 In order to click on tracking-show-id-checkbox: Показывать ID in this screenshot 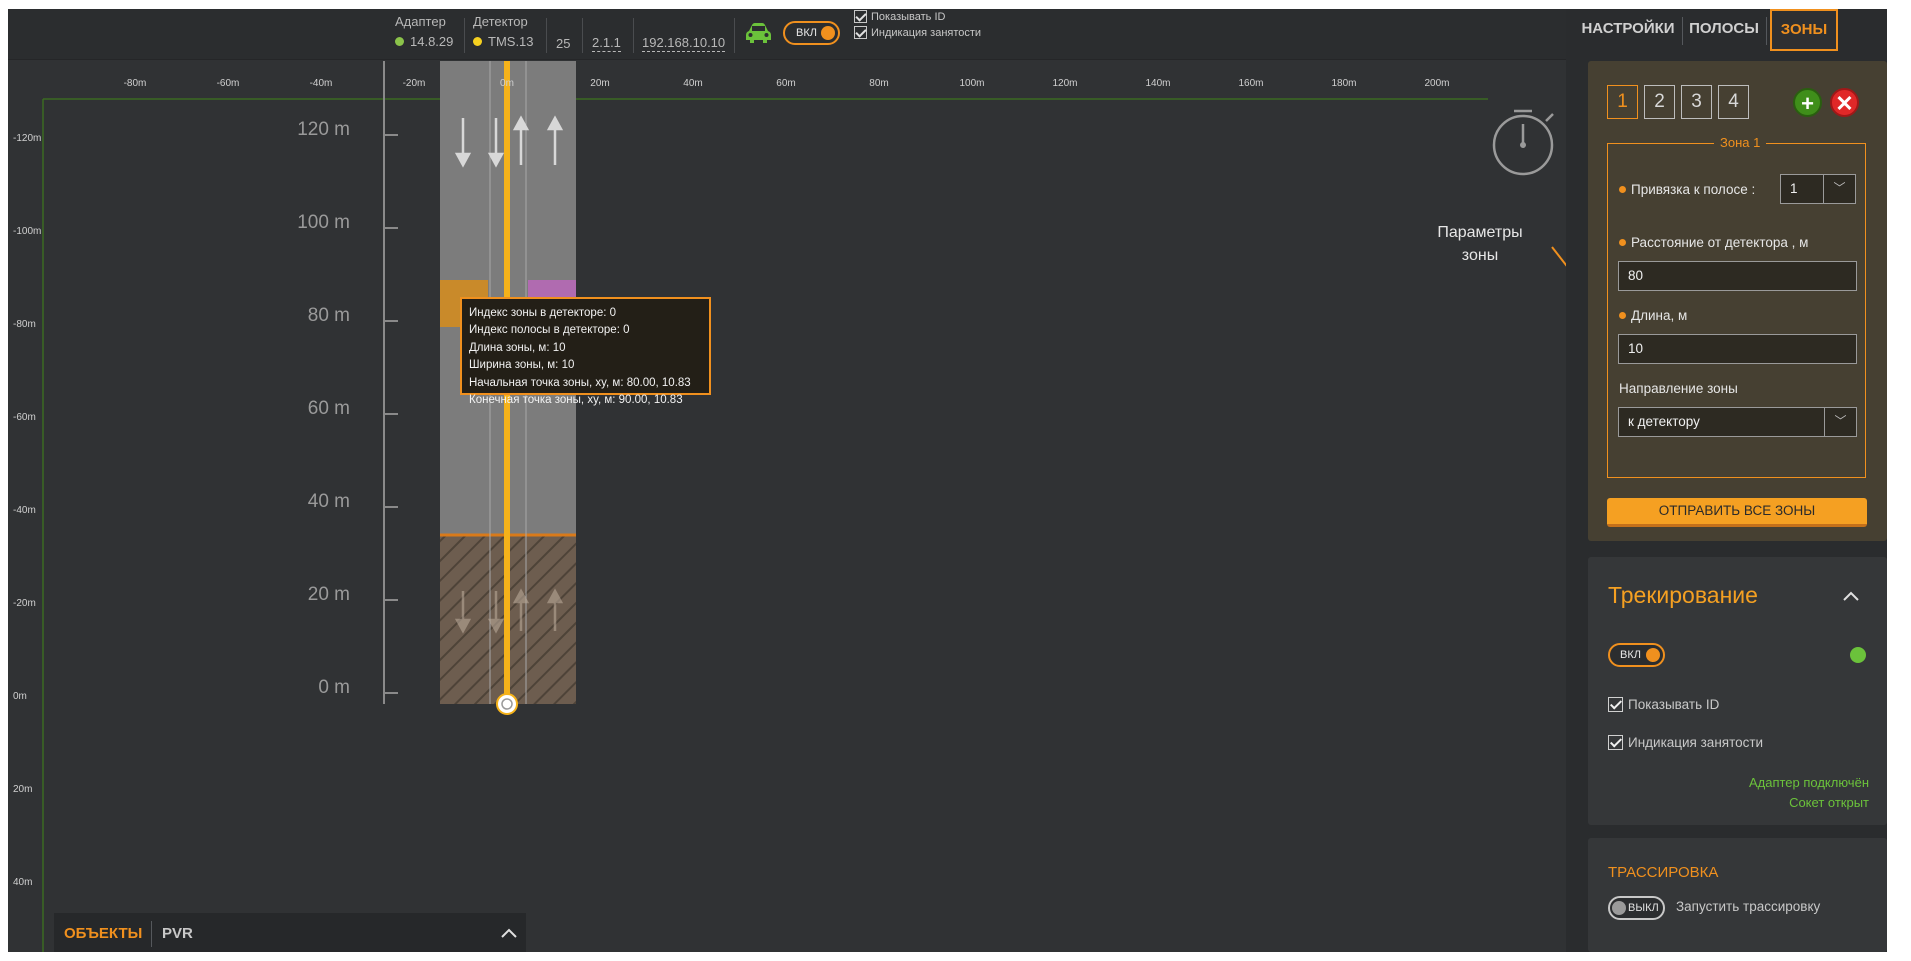, I will do `click(1663, 704)`.